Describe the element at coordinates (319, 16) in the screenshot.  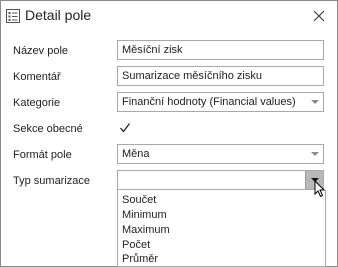
I see `close-icon` at that location.